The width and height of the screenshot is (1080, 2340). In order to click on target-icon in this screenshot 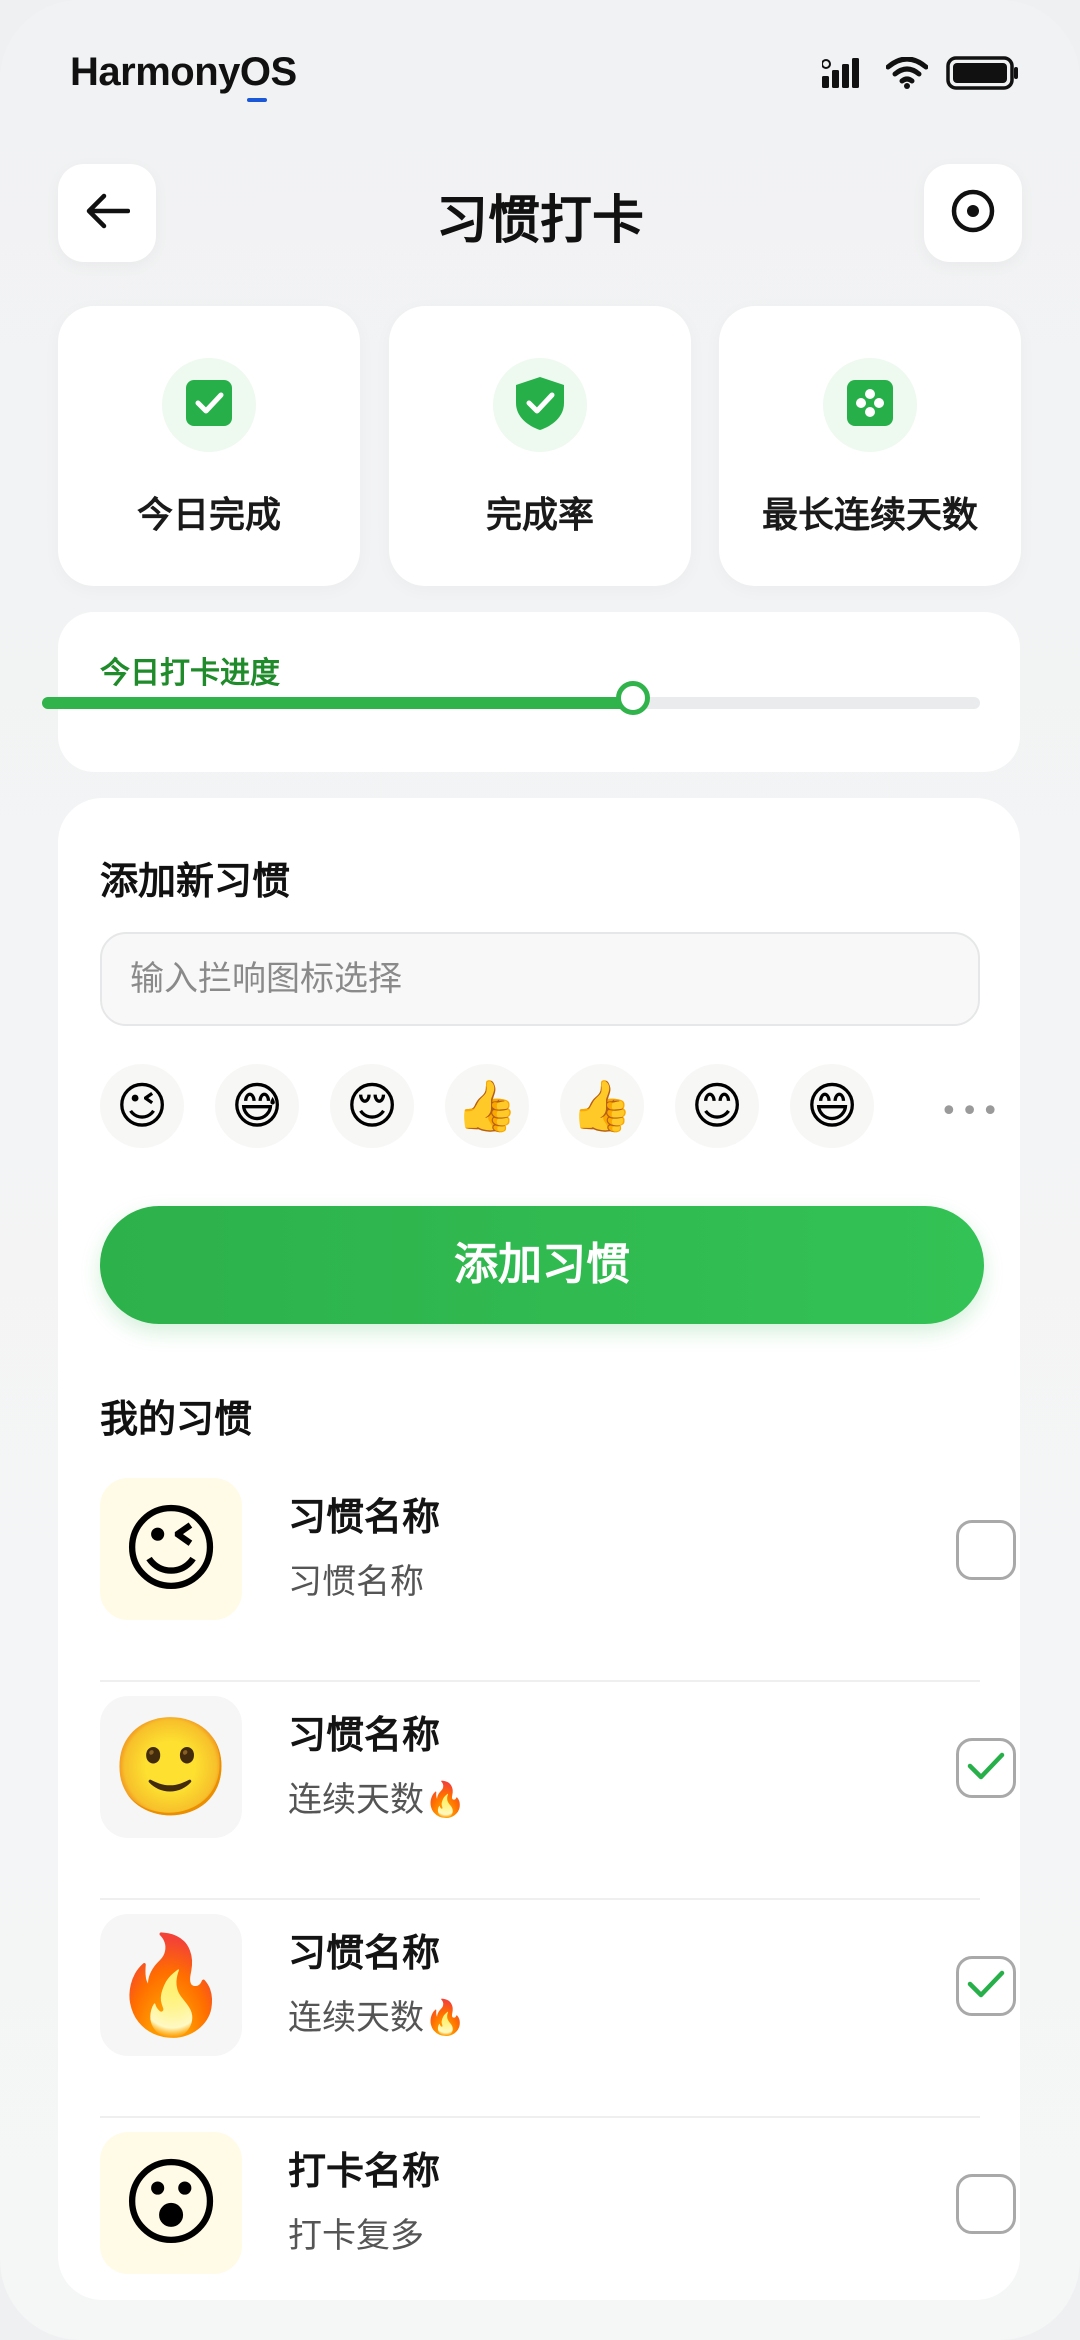, I will do `click(973, 213)`.